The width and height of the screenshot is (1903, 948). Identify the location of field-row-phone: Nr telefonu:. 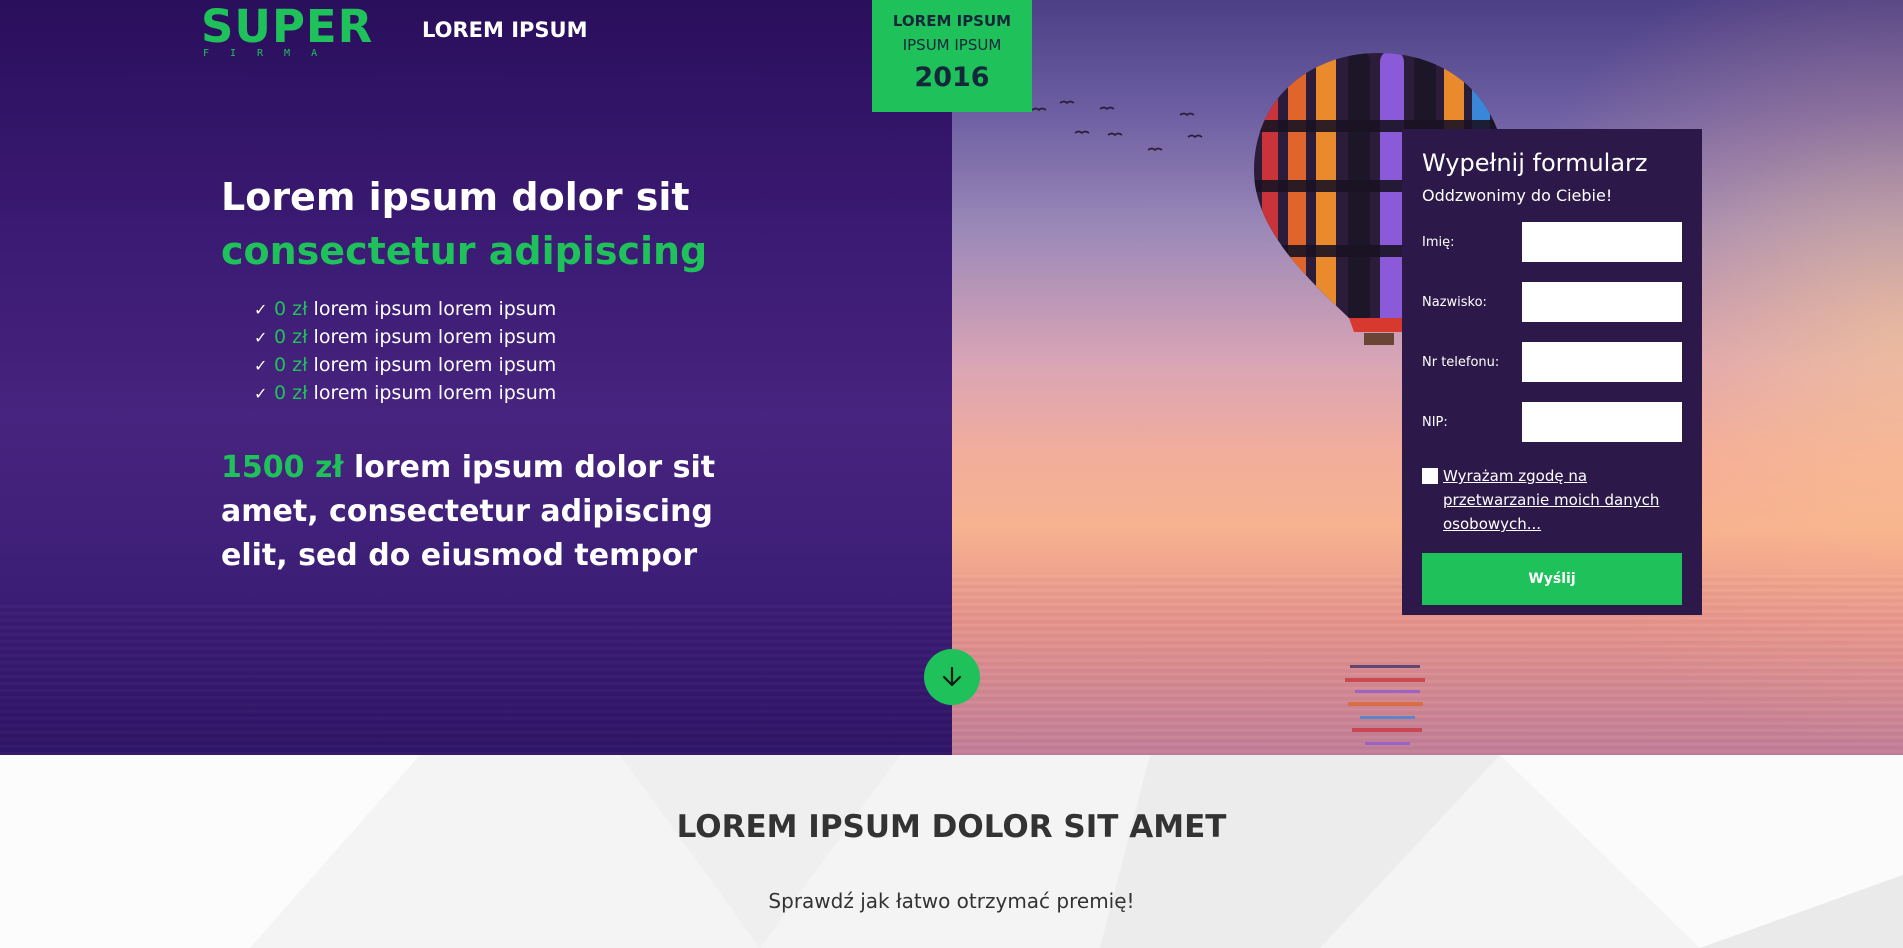
(1552, 362).